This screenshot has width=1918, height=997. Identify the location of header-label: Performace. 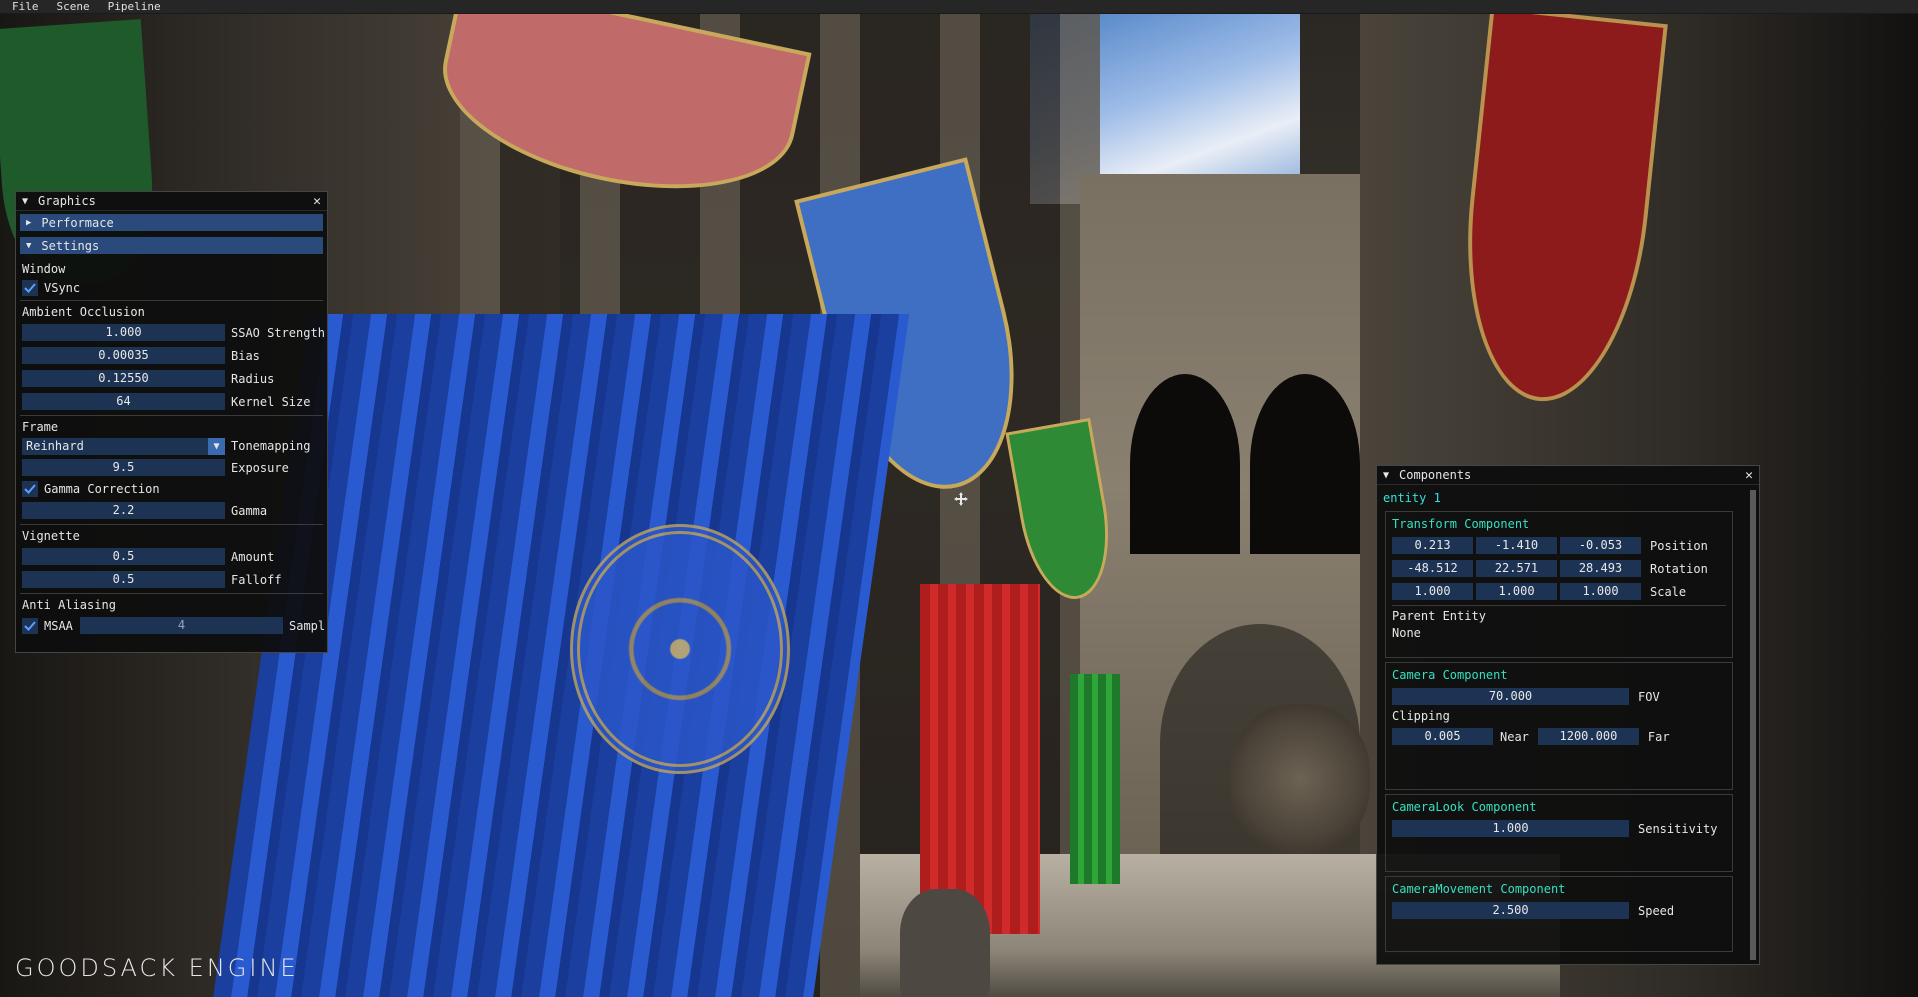
(77, 222).